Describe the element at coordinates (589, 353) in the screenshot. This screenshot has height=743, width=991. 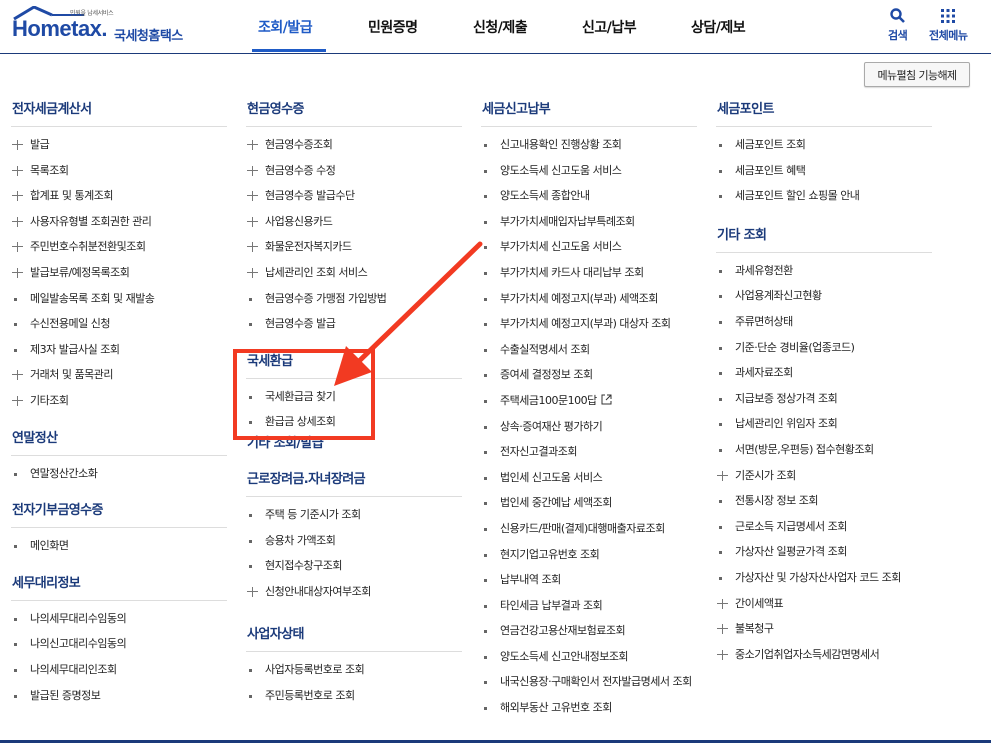
I see `menu-item: 수출실적명세서 조회` at that location.